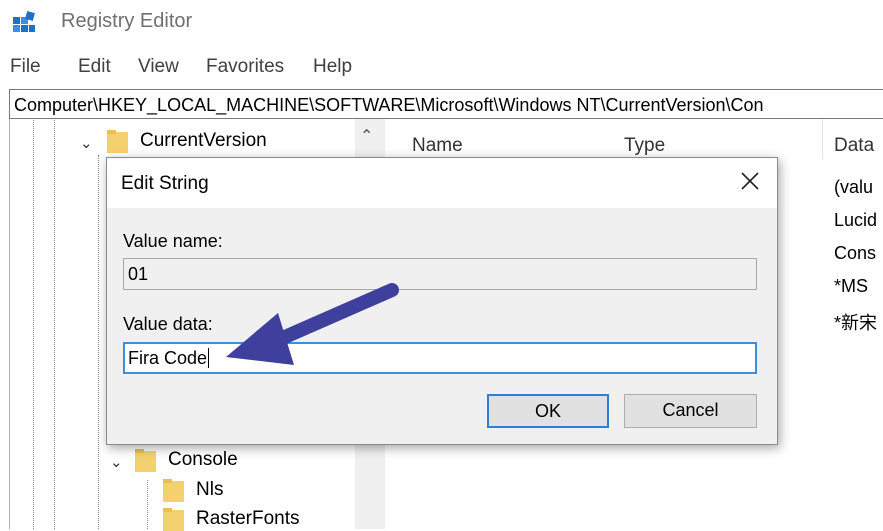 The image size is (883, 531). What do you see at coordinates (440, 358) in the screenshot?
I see `value-data-input: Fira Code` at bounding box center [440, 358].